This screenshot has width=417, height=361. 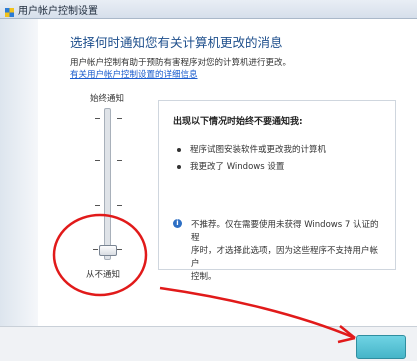 What do you see at coordinates (204, 277) in the screenshot?
I see `note-line: 控制。` at bounding box center [204, 277].